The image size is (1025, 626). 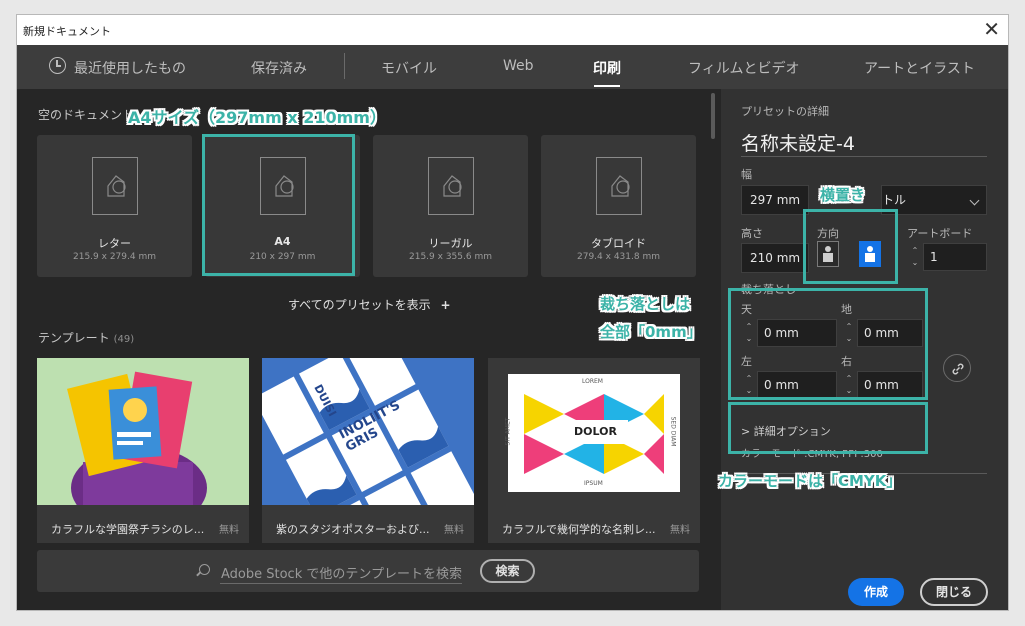 I want to click on width-input: 297 mm, so click(x=775, y=200).